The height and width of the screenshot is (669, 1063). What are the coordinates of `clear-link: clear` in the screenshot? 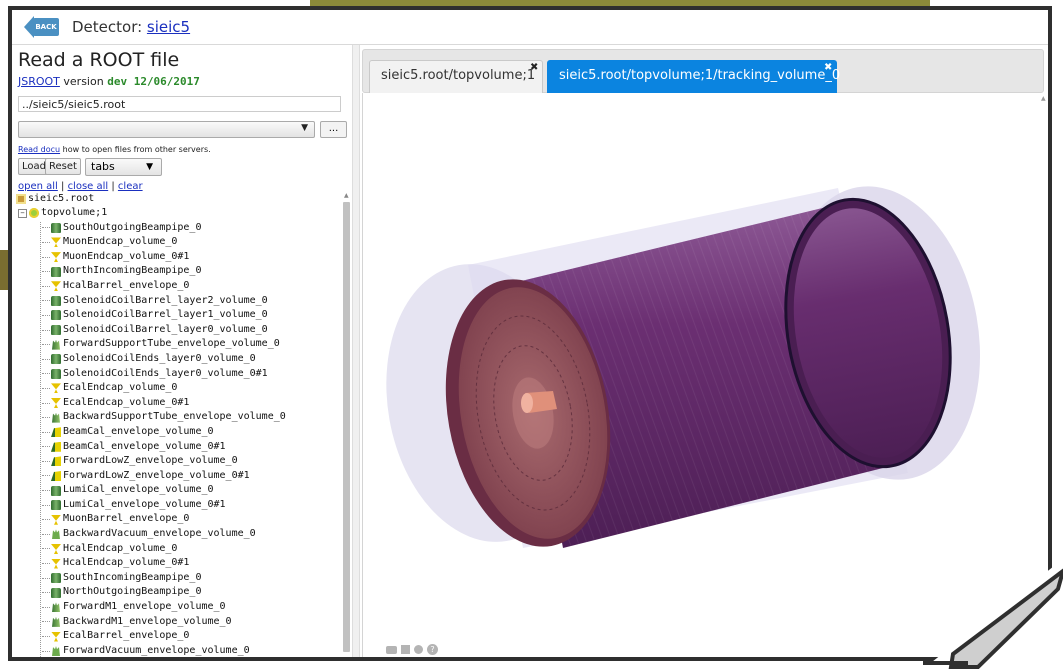 It's located at (130, 186).